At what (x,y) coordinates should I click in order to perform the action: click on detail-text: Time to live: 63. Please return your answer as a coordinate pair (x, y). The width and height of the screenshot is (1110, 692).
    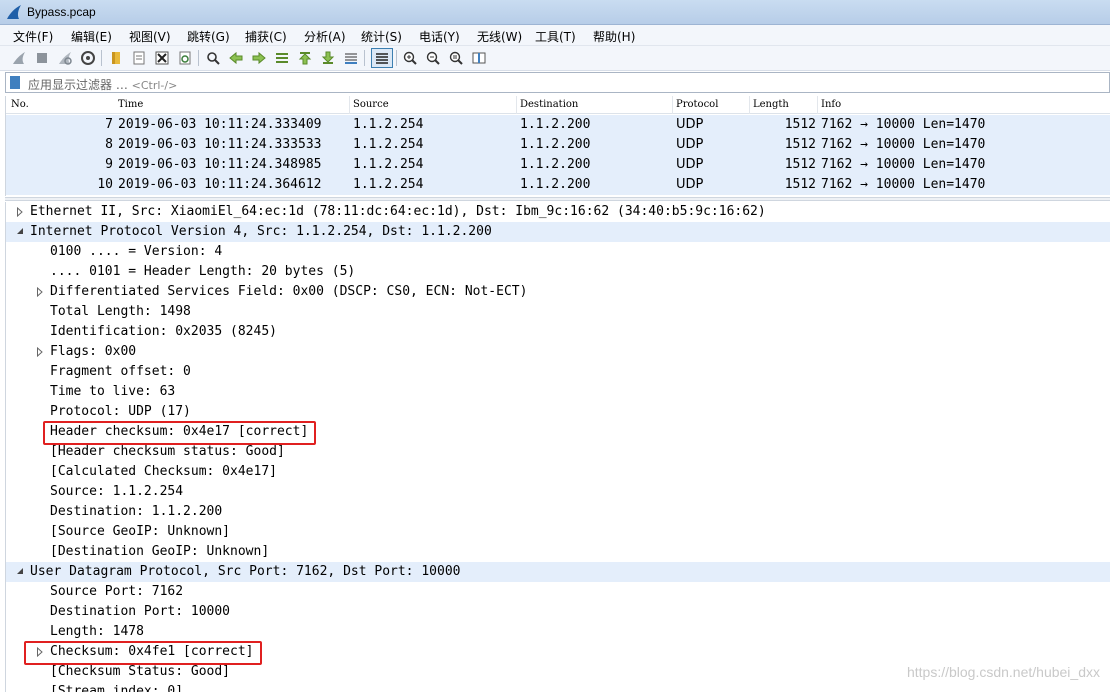
    Looking at the image, I should click on (113, 391).